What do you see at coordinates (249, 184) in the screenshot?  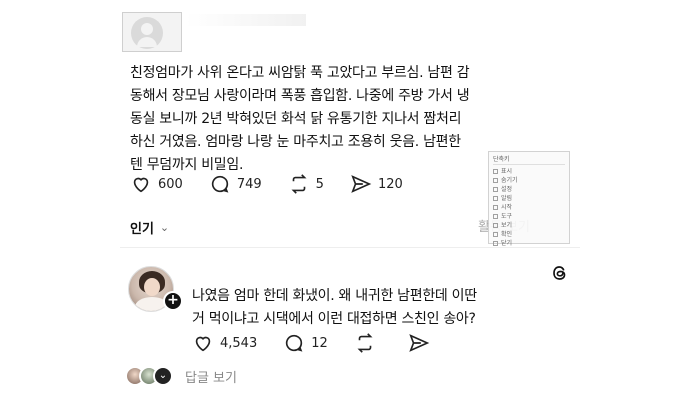 I see `comment-count: 749` at bounding box center [249, 184].